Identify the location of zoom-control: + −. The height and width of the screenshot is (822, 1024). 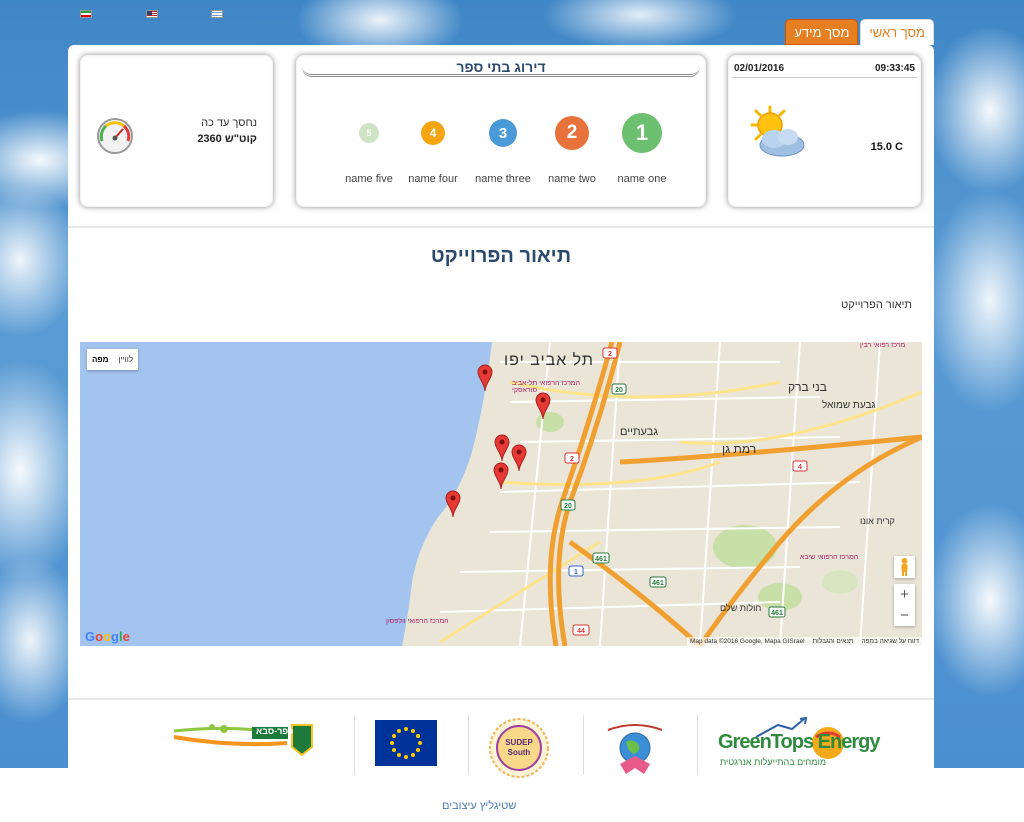
(904, 605).